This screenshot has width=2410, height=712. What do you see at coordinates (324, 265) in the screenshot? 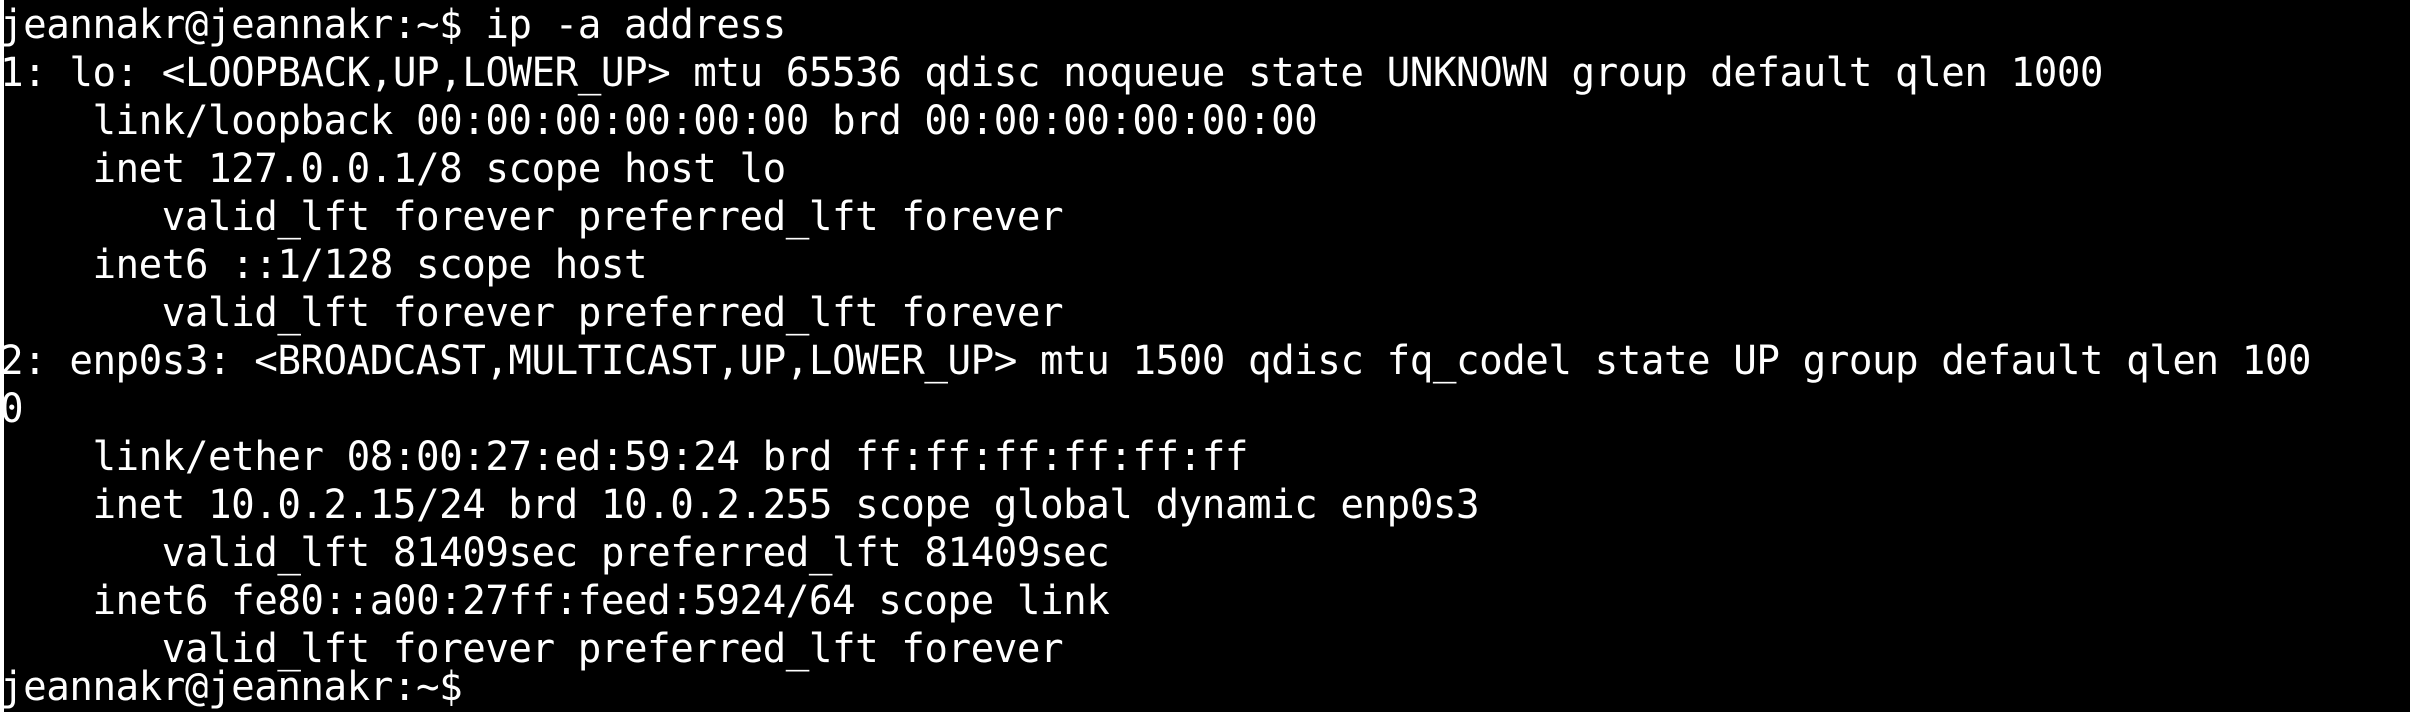
I see `terminal-line-lo-inet6: inet6 ::1/128 scope host` at bounding box center [324, 265].